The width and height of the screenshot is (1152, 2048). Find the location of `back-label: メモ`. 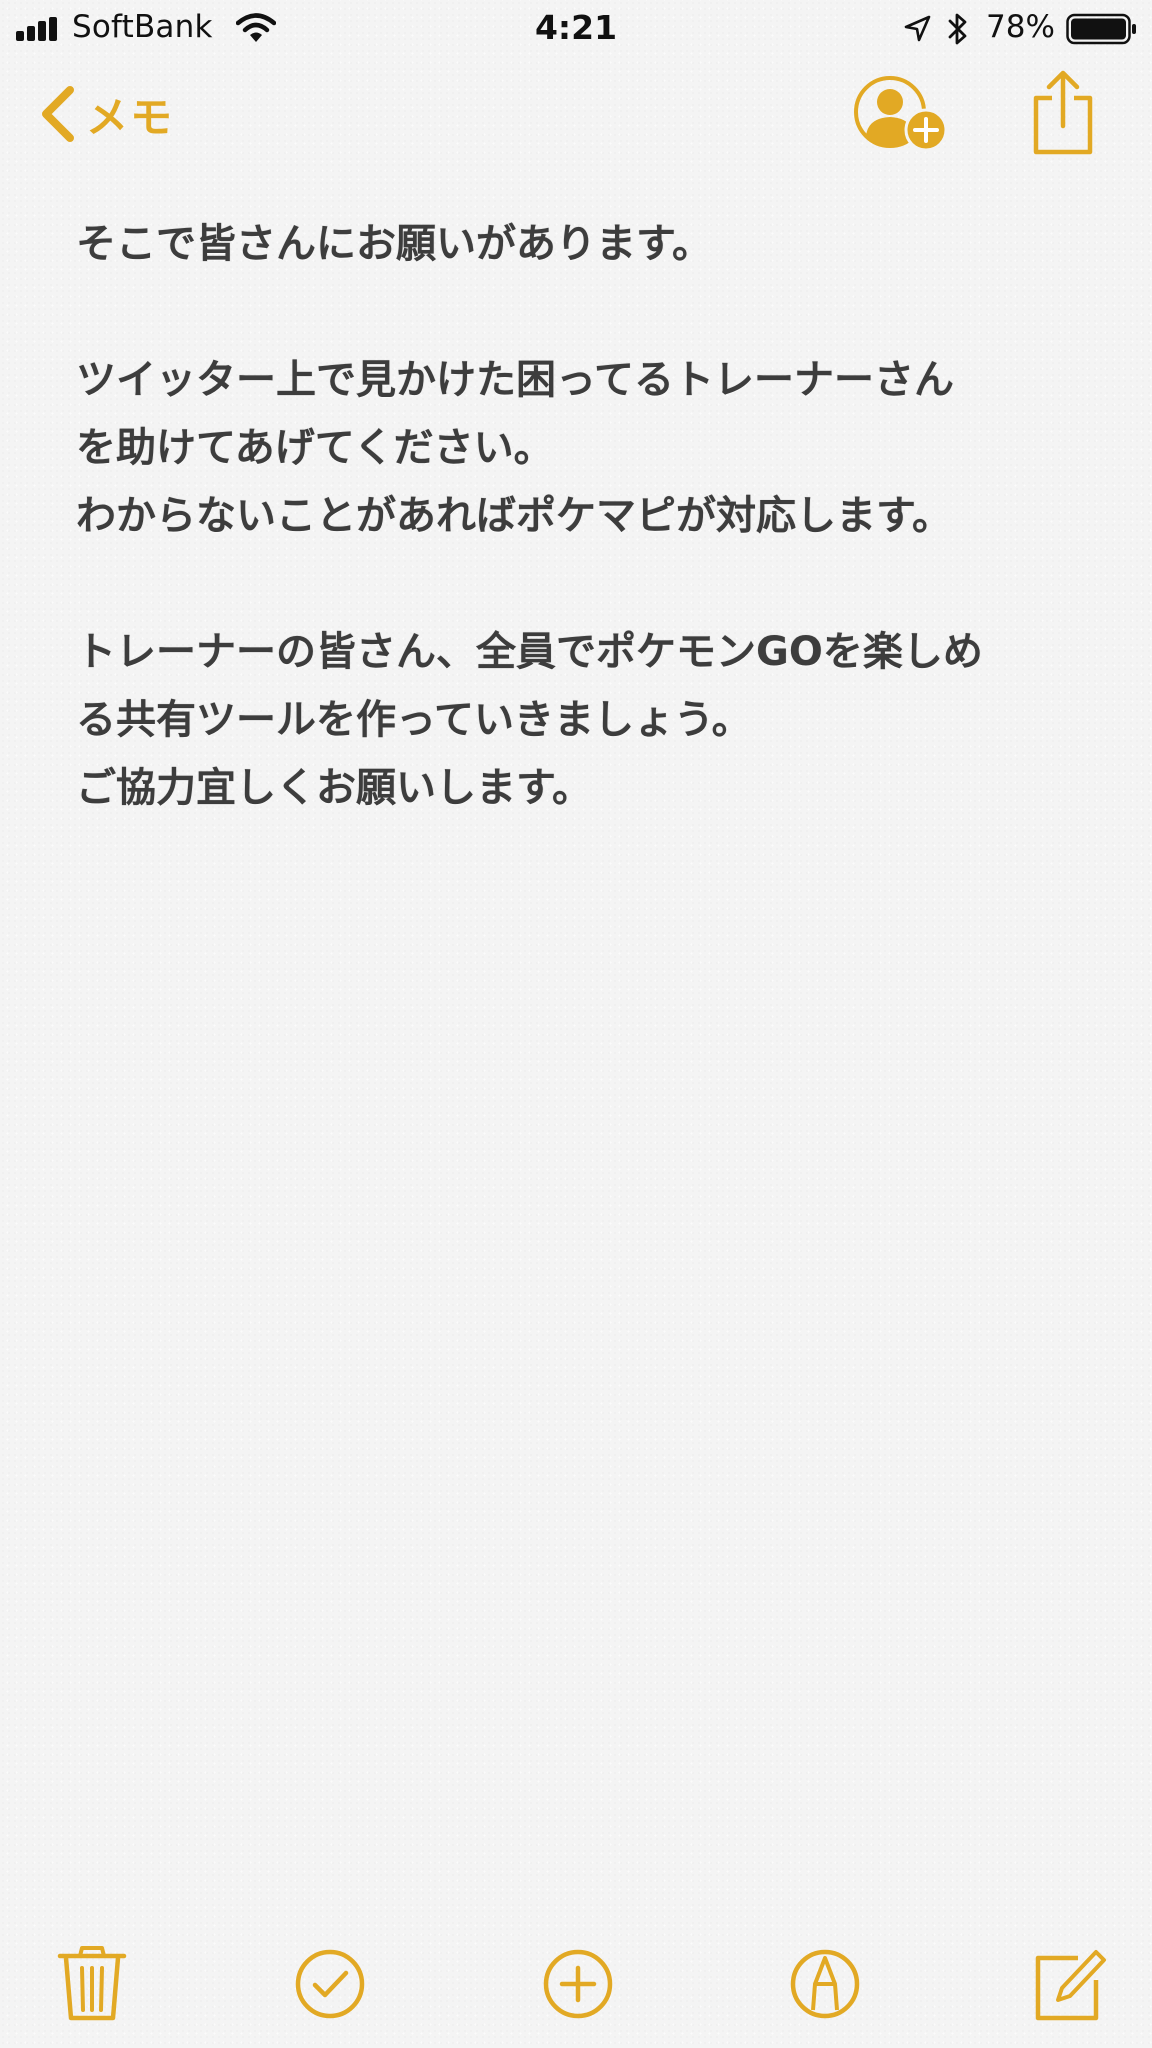

back-label: メモ is located at coordinates (130, 117).